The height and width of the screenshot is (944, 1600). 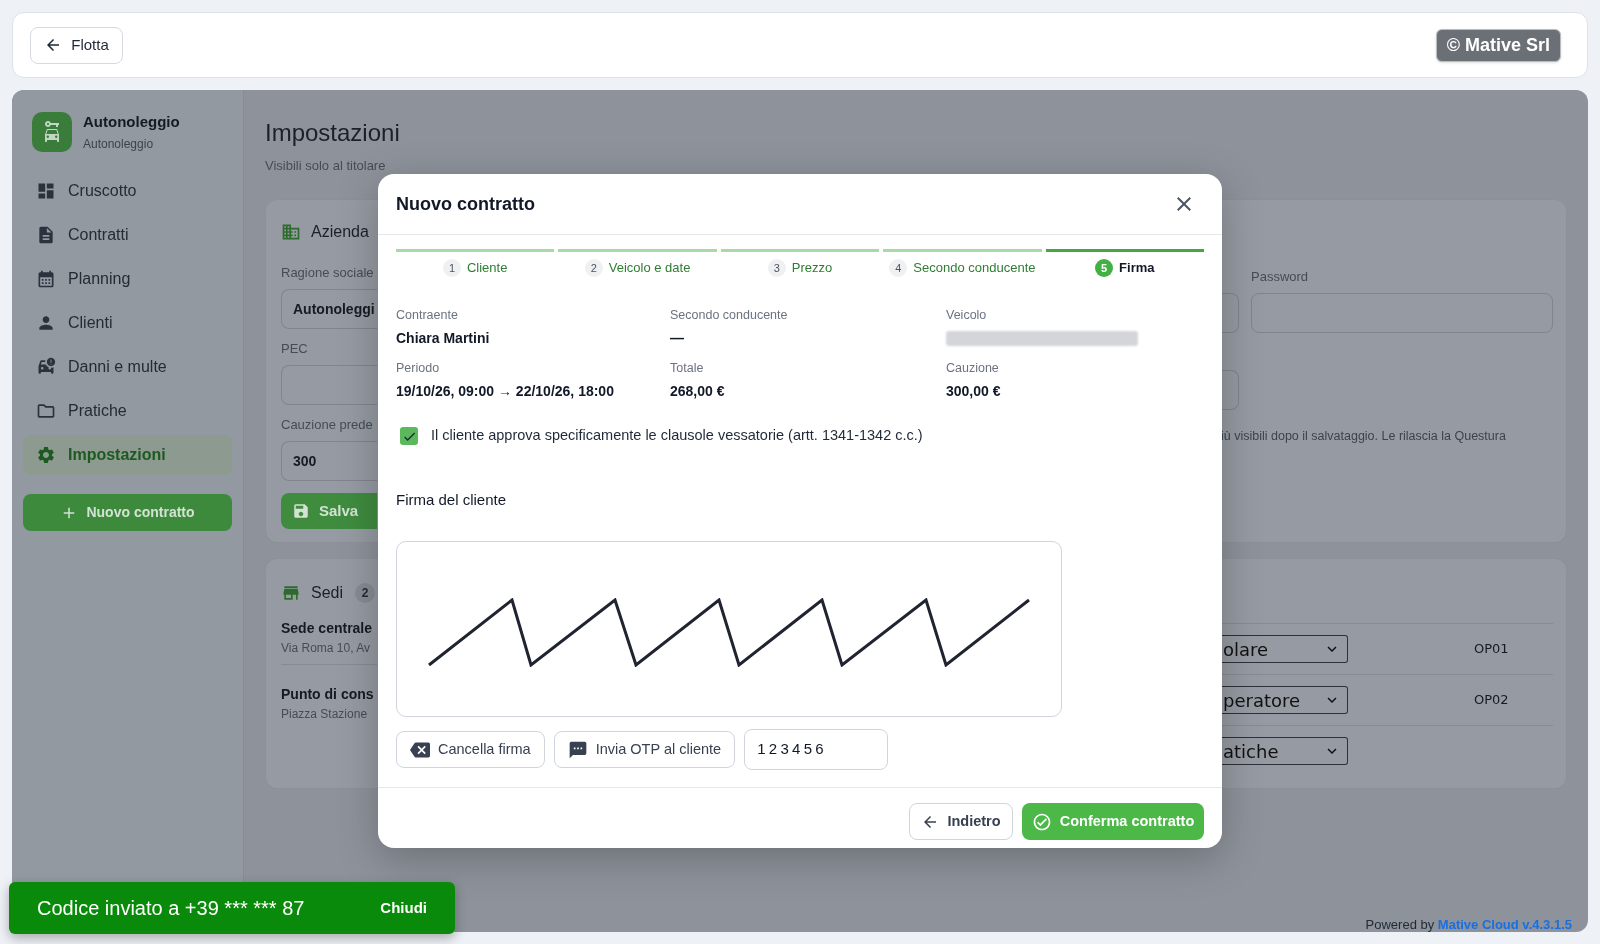 What do you see at coordinates (698, 391) in the screenshot?
I see `summary-value: 268,00 €` at bounding box center [698, 391].